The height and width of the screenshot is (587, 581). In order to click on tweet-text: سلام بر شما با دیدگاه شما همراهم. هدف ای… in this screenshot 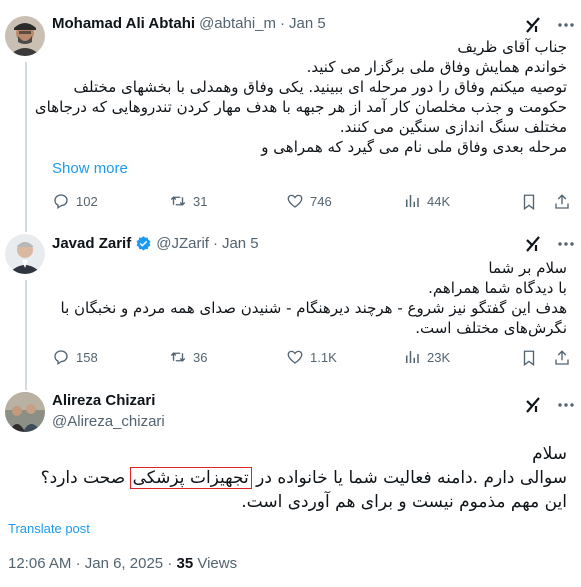, I will do `click(309, 298)`.